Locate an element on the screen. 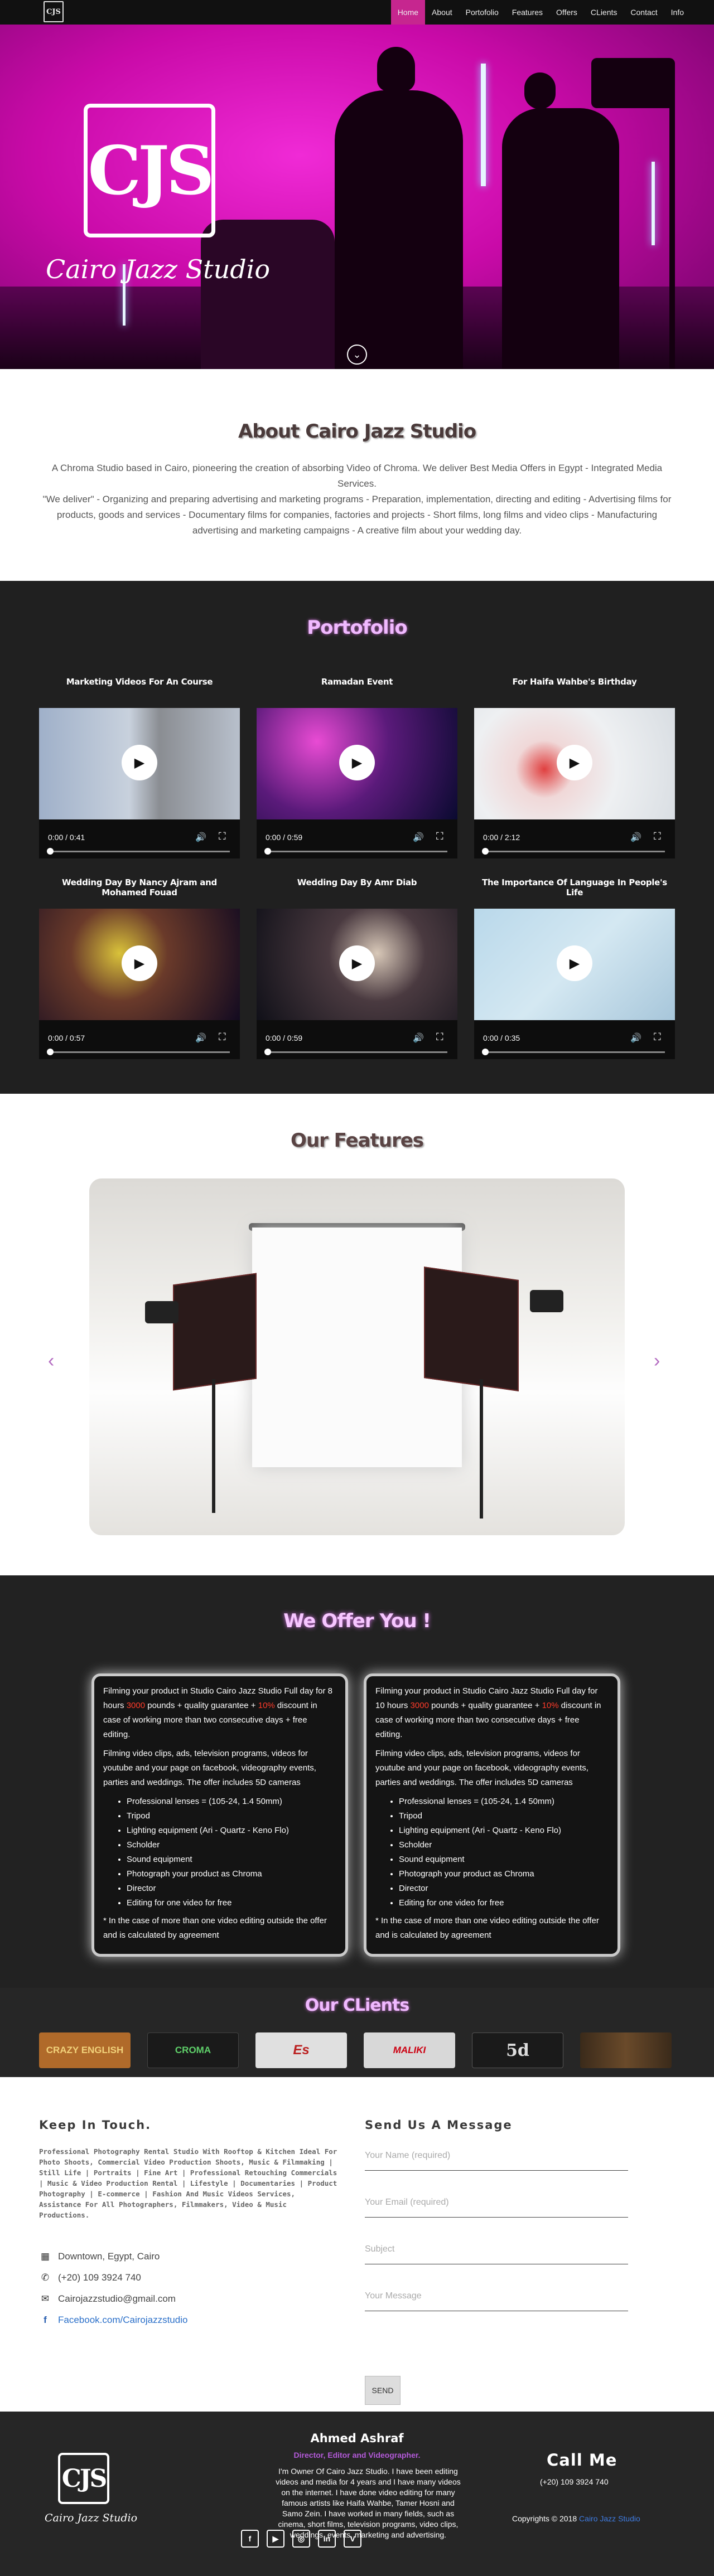  copyright-link: Cairo Jazz Studio is located at coordinates (609, 2518).